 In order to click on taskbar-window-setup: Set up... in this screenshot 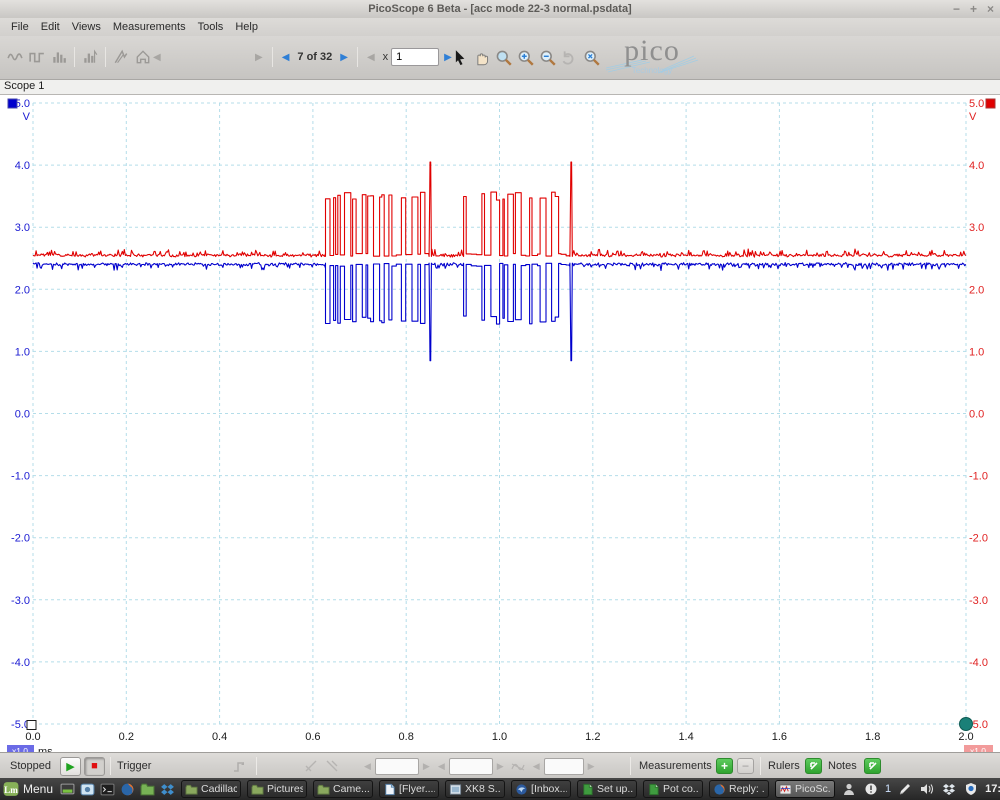, I will do `click(607, 789)`.